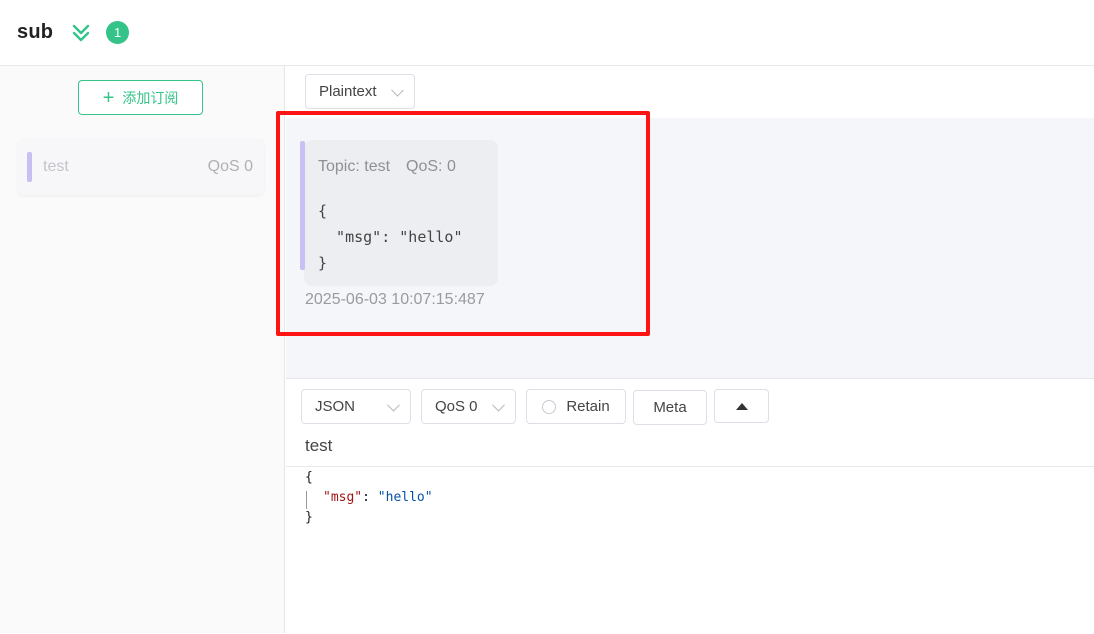  I want to click on double-chevron-down-icon, so click(81, 33).